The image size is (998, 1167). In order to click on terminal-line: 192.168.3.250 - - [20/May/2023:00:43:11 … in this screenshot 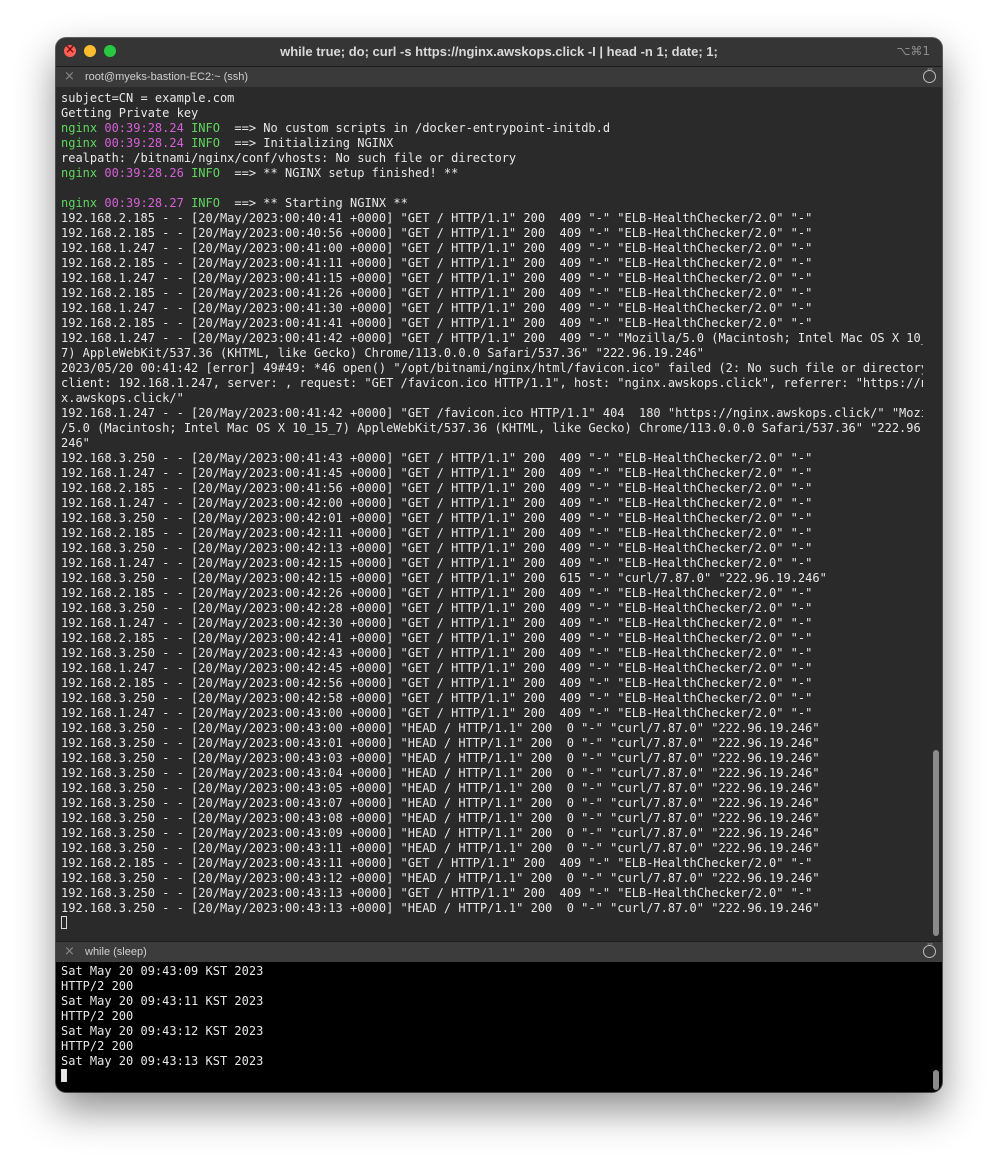, I will do `click(440, 848)`.